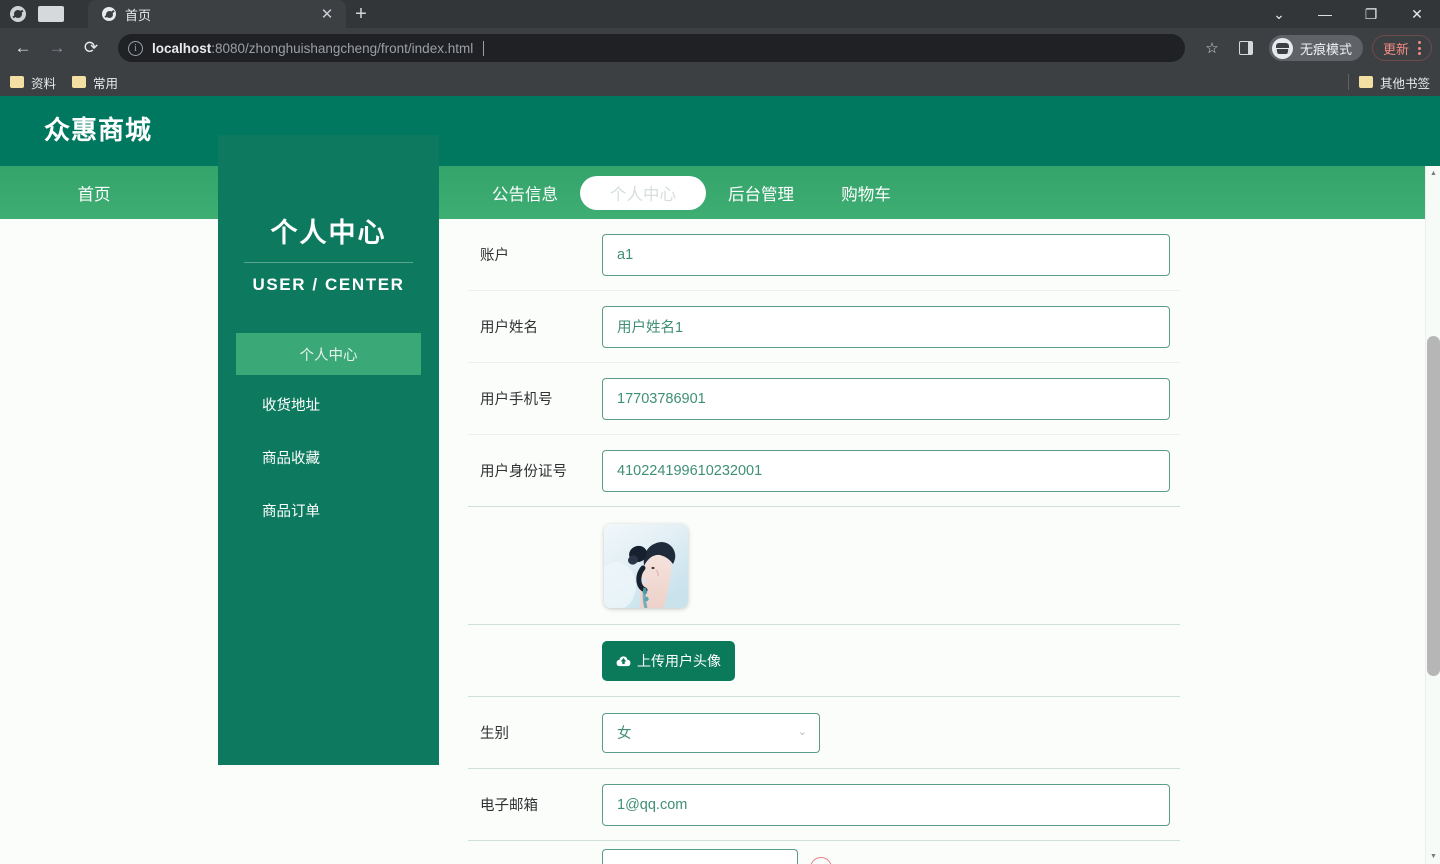 This screenshot has width=1440, height=864. What do you see at coordinates (824, 852) in the screenshot?
I see `form-row-partial` at bounding box center [824, 852].